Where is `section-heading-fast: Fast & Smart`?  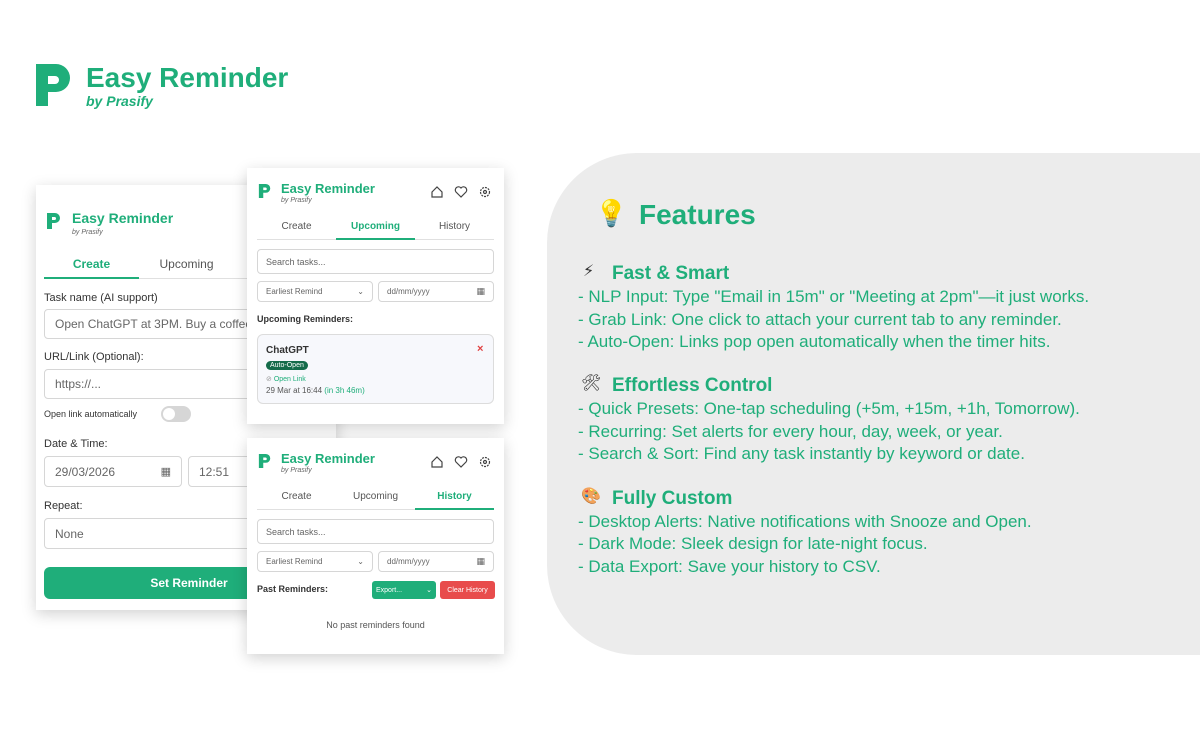
section-heading-fast: Fast & Smart is located at coordinates (671, 273).